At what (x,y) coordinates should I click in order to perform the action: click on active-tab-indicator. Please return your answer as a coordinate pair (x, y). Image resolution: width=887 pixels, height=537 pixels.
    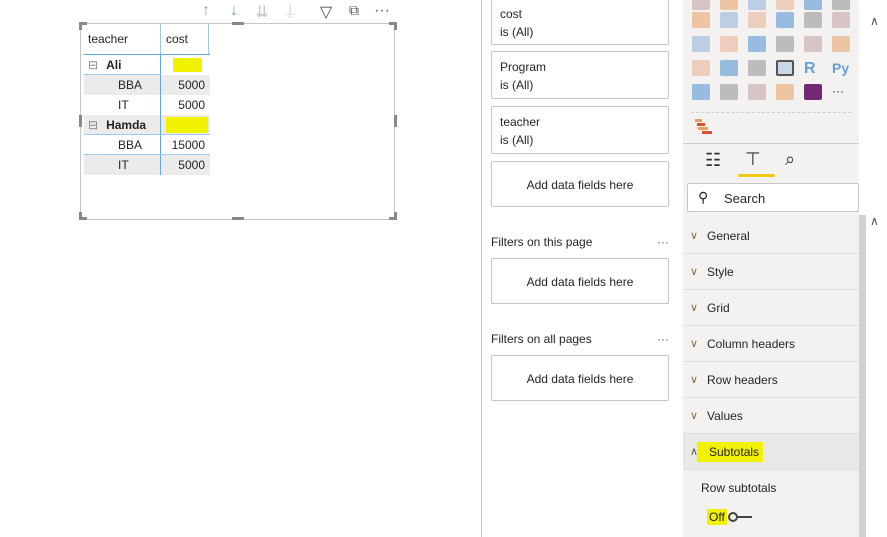
    Looking at the image, I should click on (756, 175).